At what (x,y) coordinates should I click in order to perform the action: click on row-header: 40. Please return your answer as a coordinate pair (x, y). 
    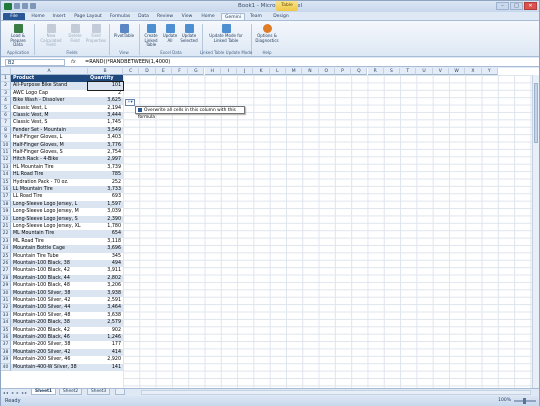
    Looking at the image, I should click on (6, 367).